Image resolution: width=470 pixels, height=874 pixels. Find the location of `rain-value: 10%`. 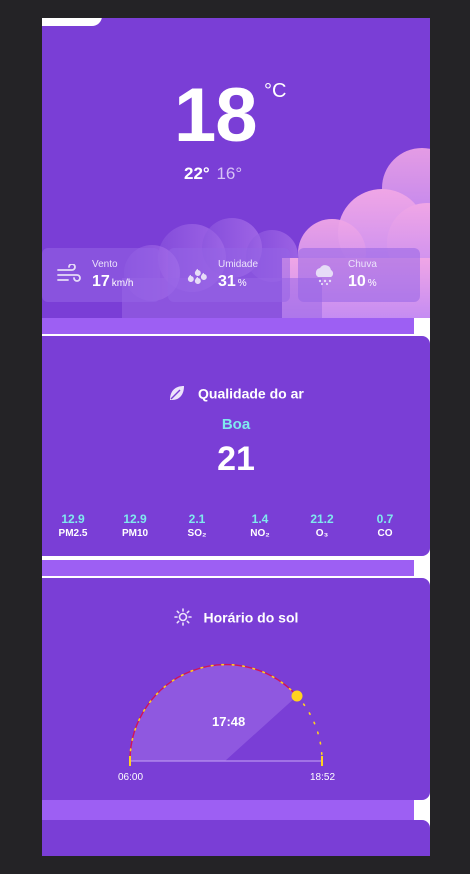

rain-value: 10% is located at coordinates (362, 281).